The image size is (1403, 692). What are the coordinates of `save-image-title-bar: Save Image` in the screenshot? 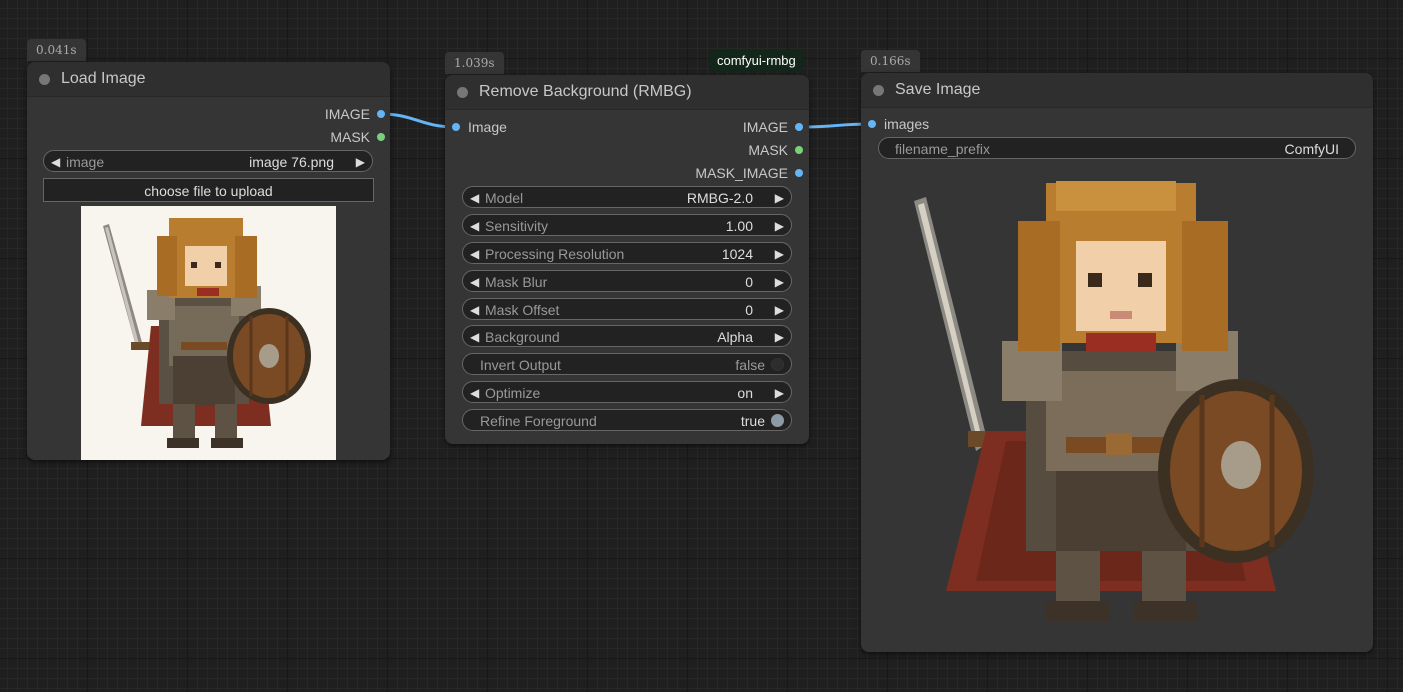 It's located at (1117, 90).